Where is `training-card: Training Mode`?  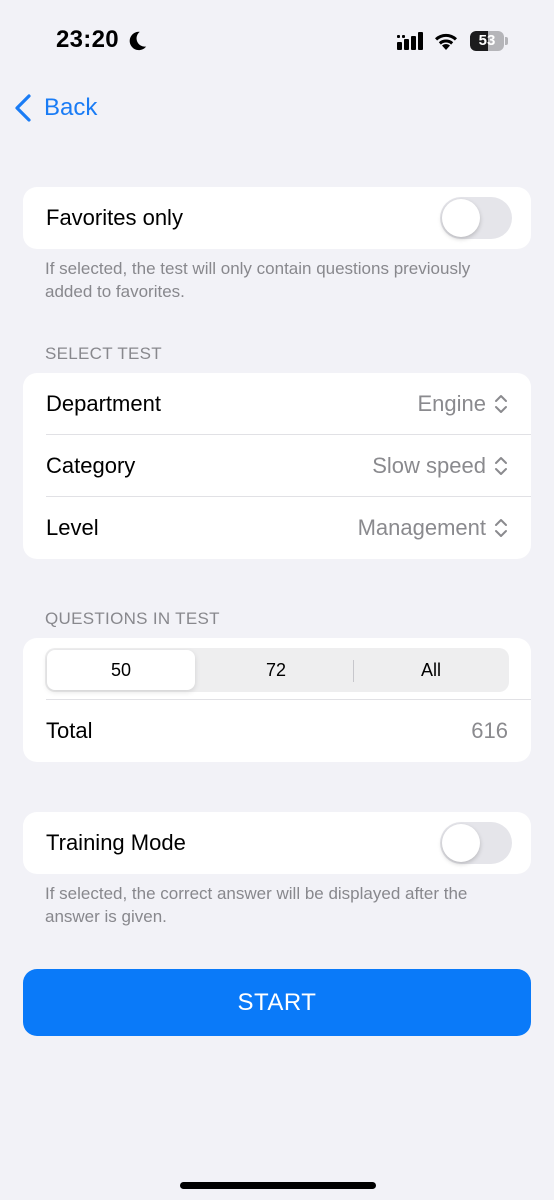
training-card: Training Mode is located at coordinates (277, 843).